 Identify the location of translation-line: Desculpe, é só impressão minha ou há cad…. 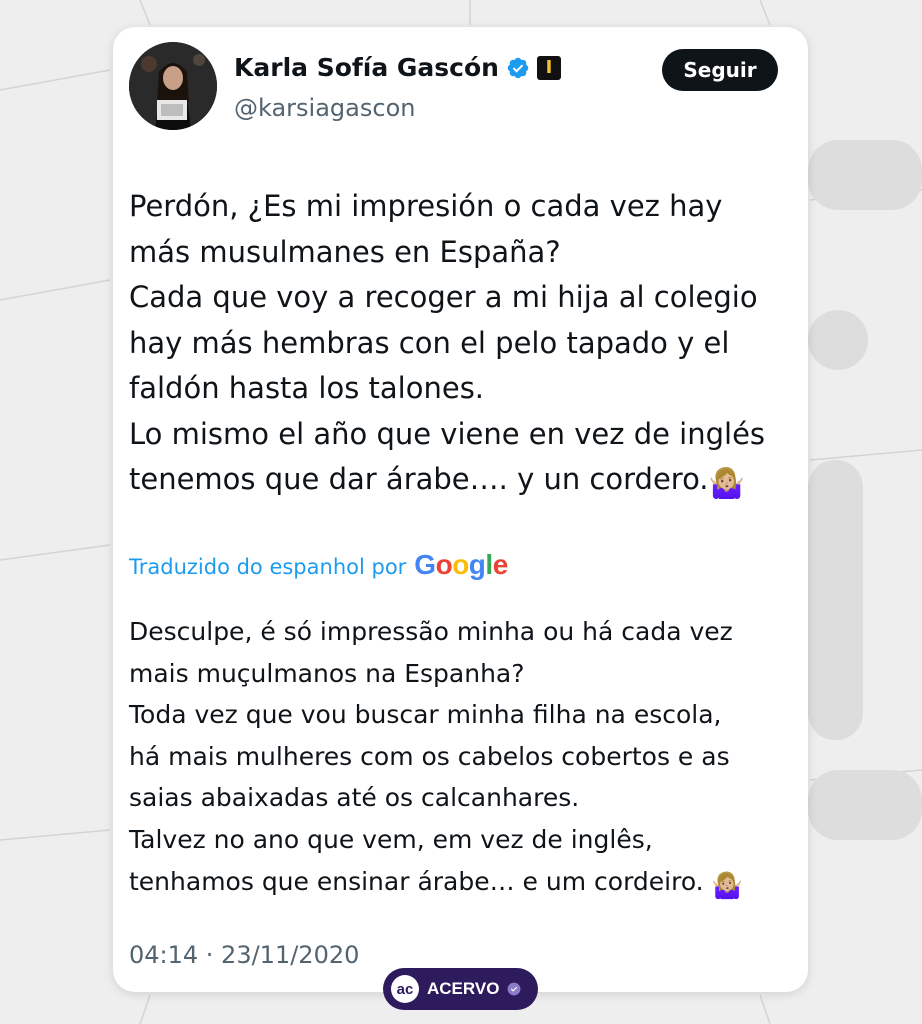
(431, 631).